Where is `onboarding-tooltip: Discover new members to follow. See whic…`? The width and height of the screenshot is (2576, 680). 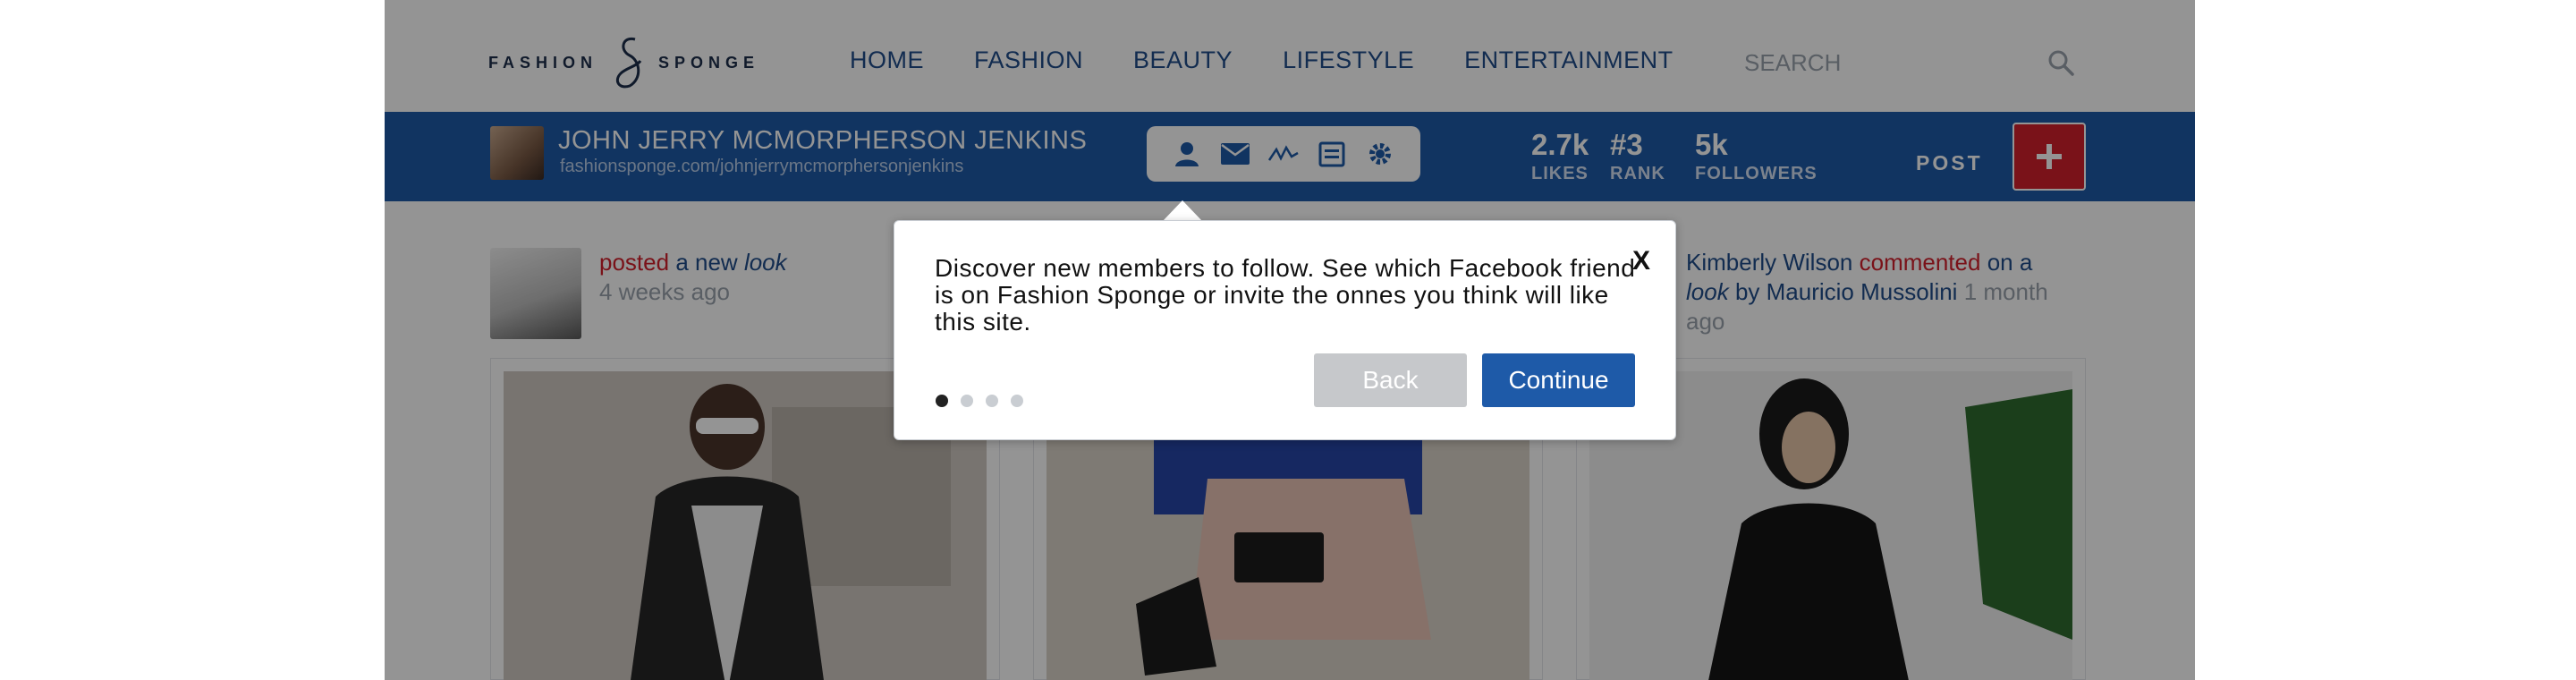 onboarding-tooltip: Discover new members to follow. See whic… is located at coordinates (1285, 330).